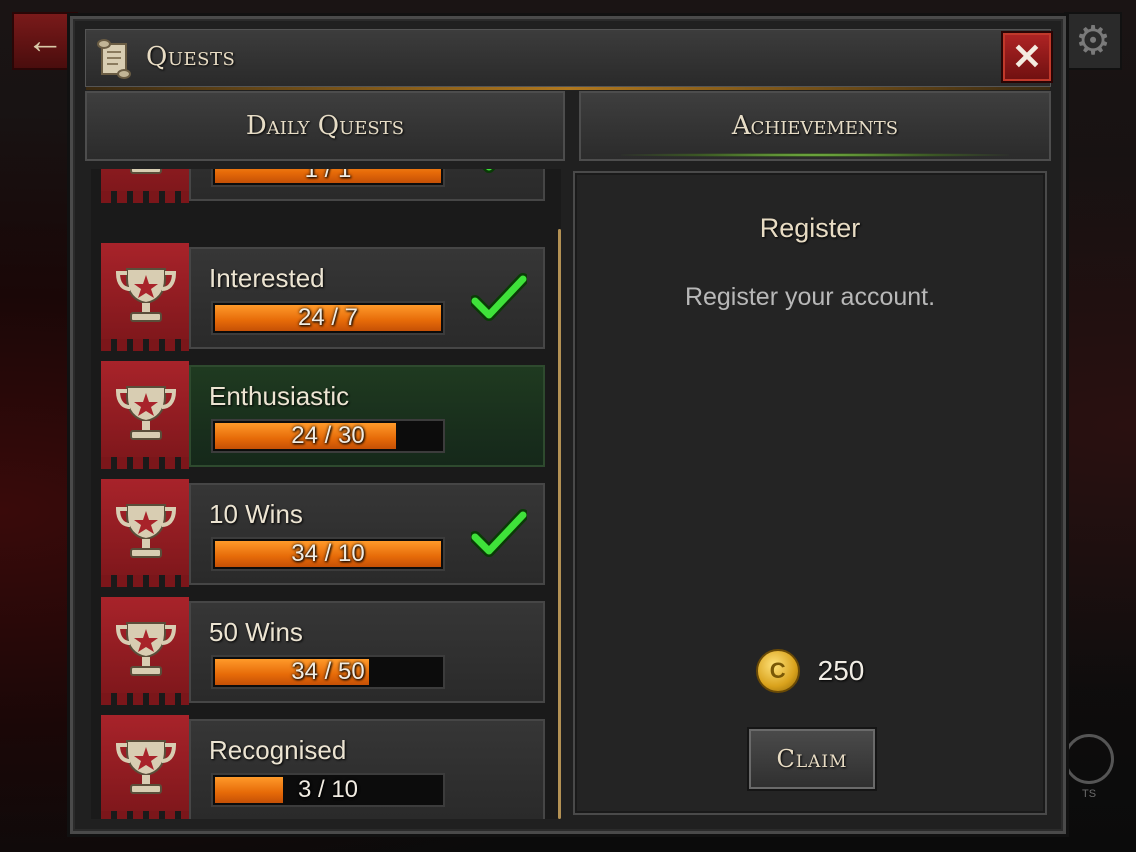 This screenshot has width=1136, height=852. I want to click on achievement-name: Interested, so click(267, 278).